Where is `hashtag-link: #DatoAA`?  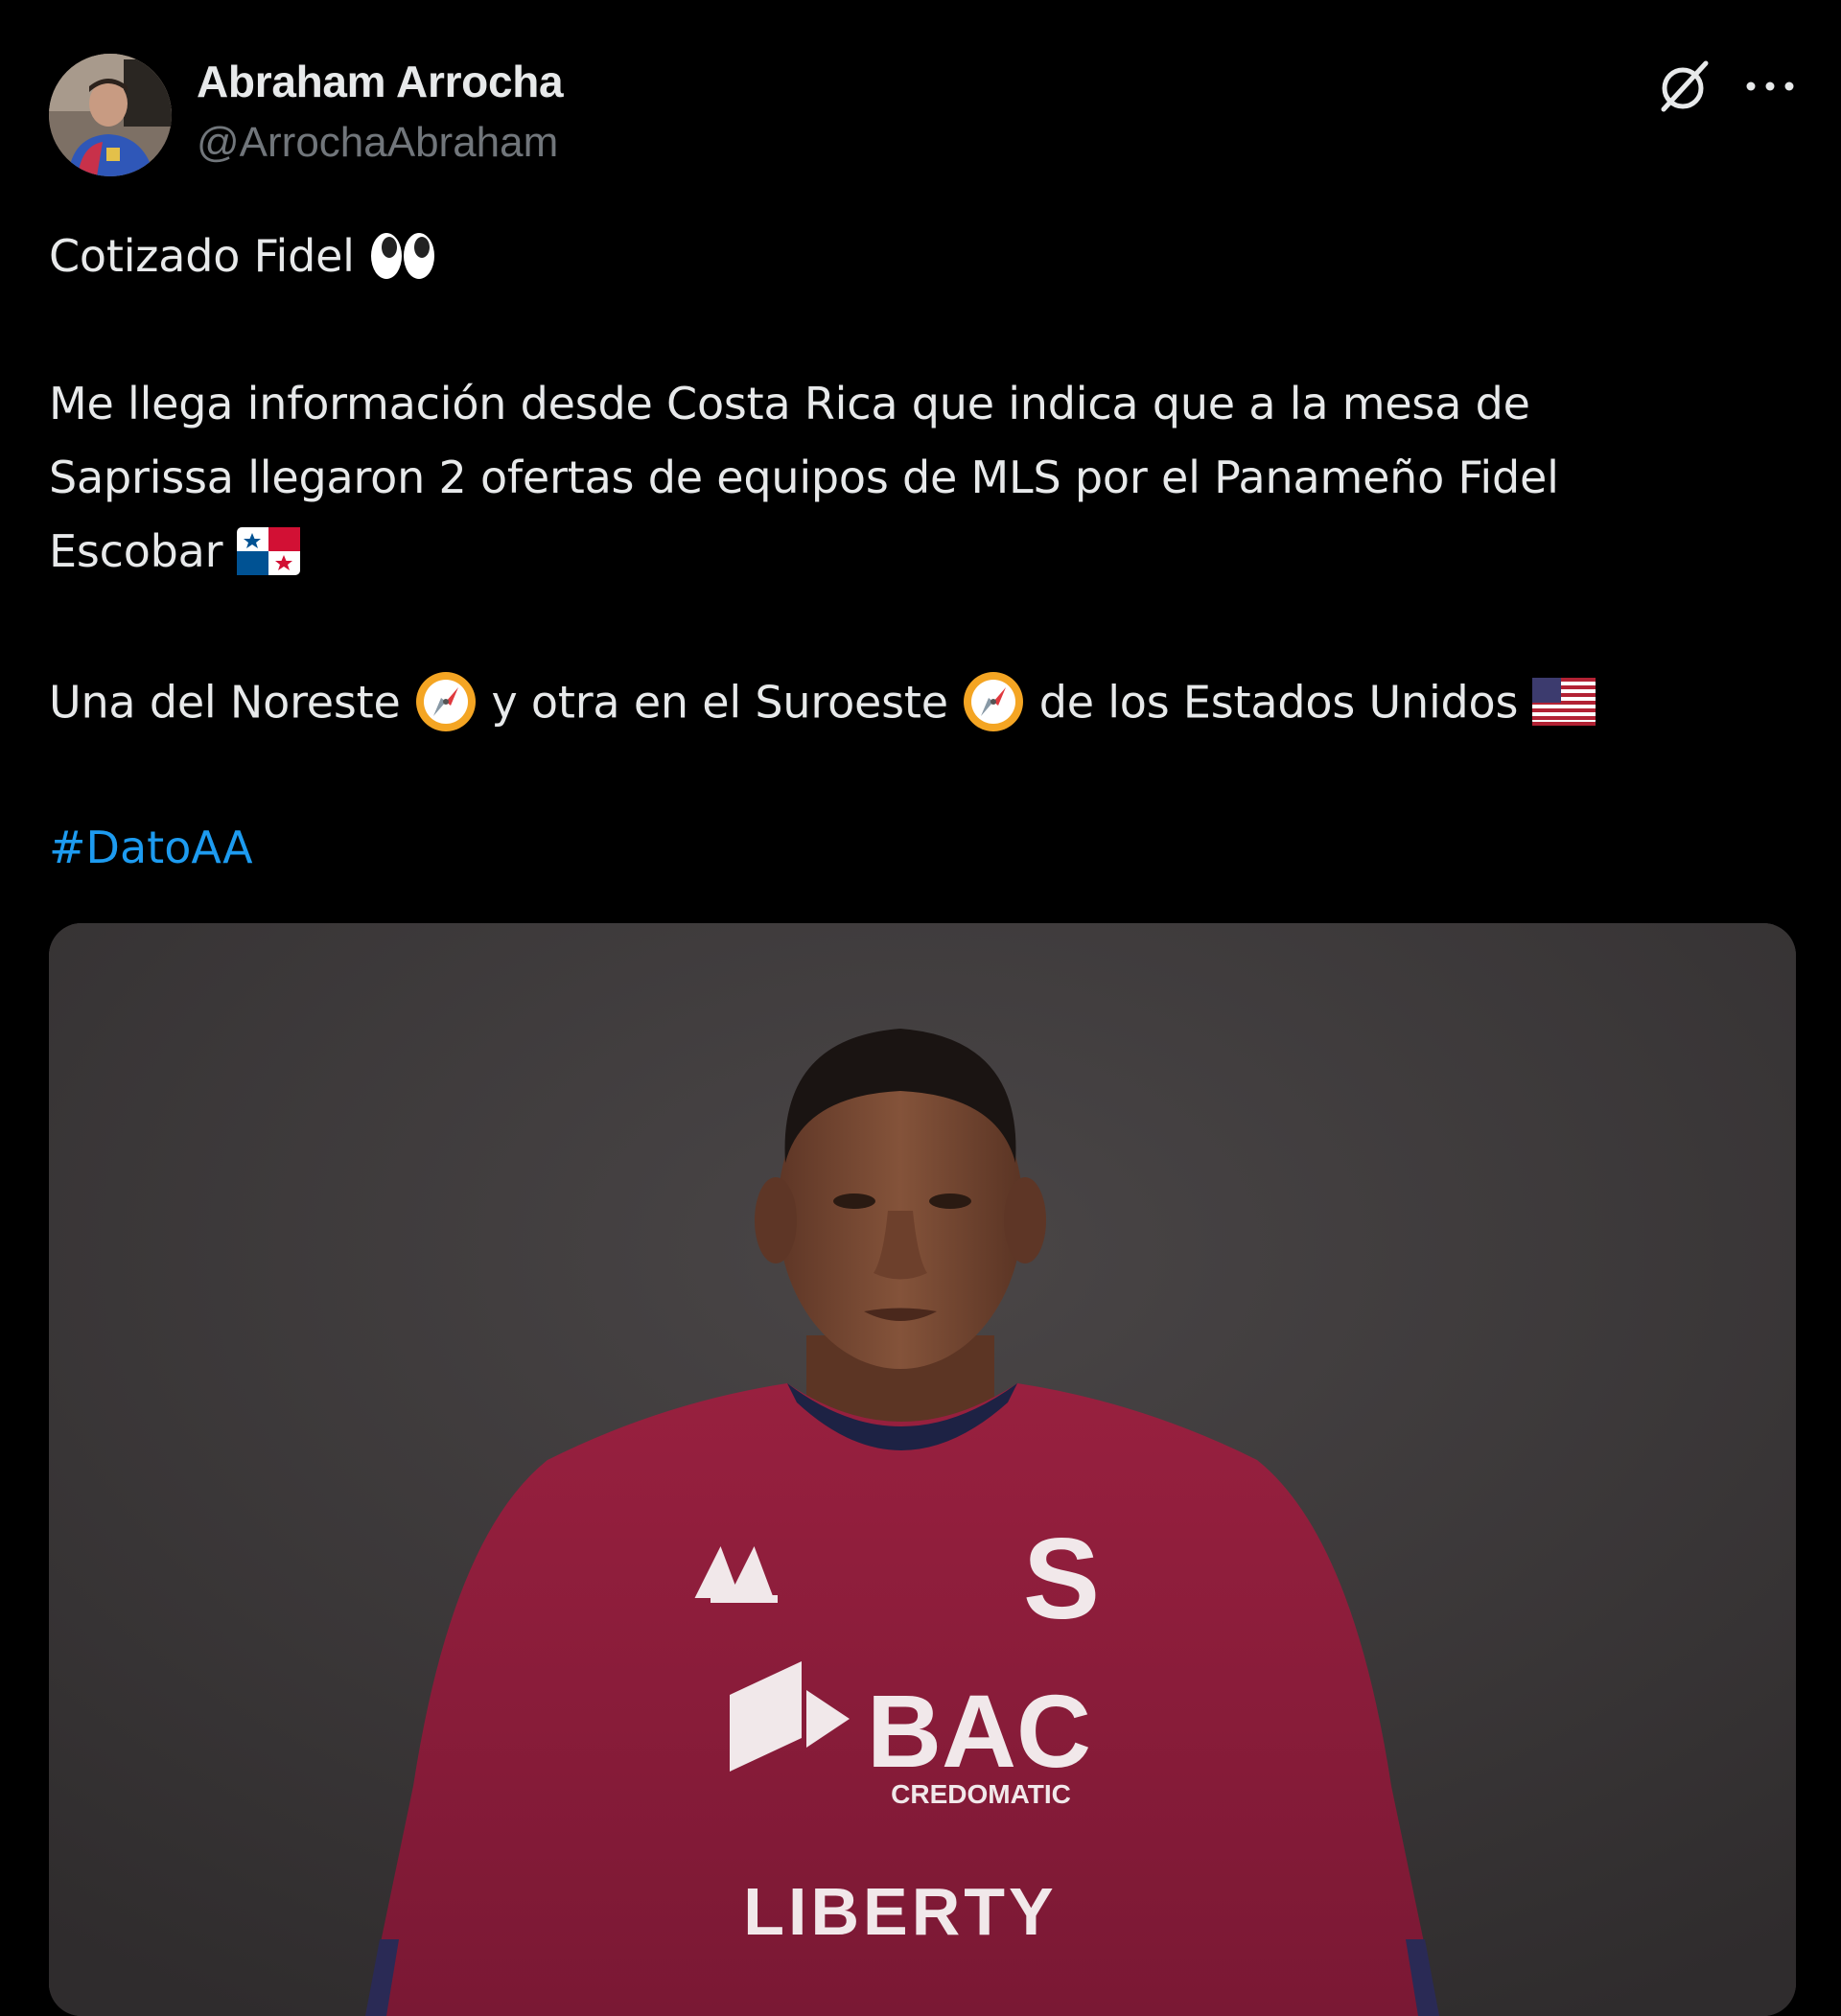 hashtag-link: #DatoAA is located at coordinates (151, 847).